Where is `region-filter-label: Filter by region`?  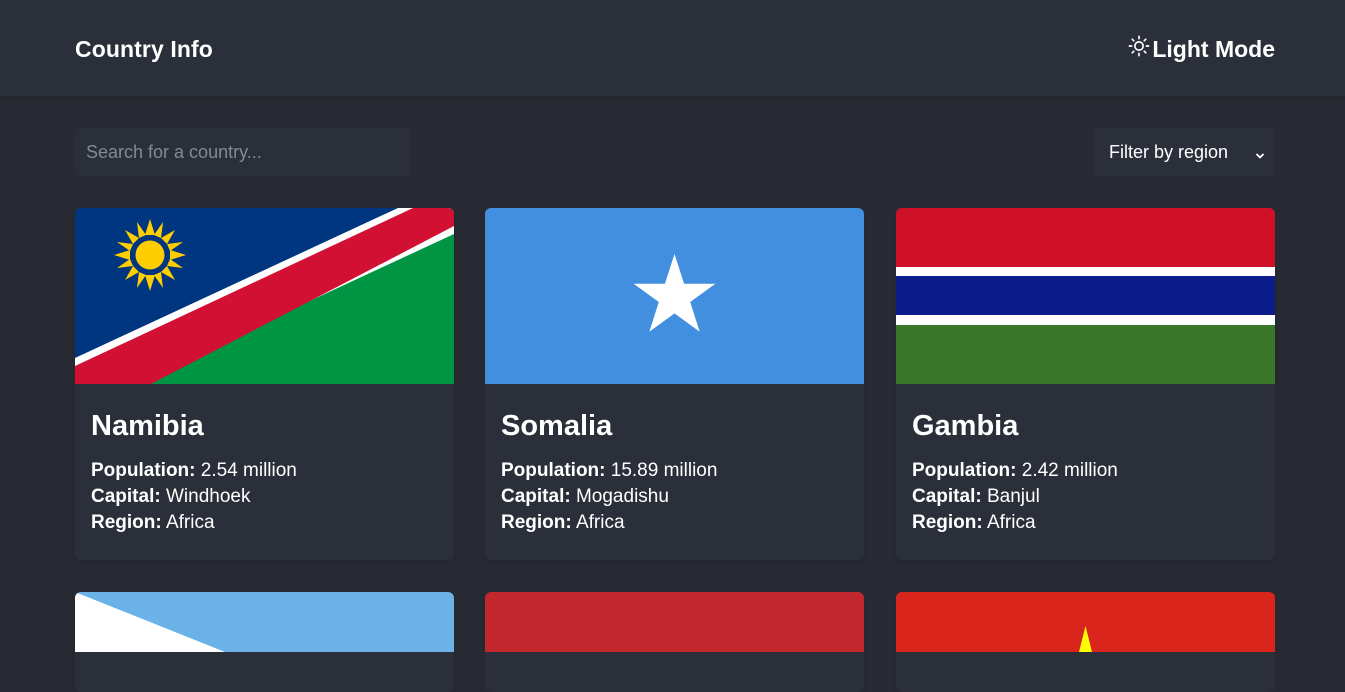 region-filter-label: Filter by region is located at coordinates (1169, 151).